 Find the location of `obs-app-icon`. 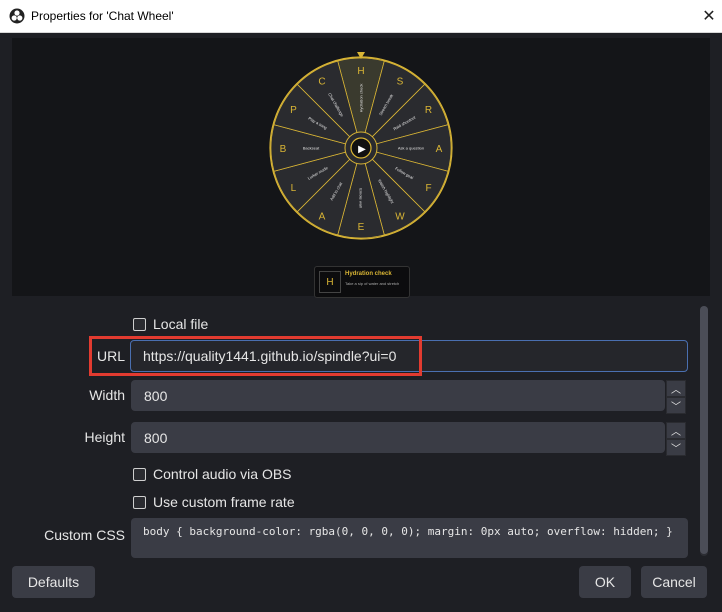

obs-app-icon is located at coordinates (17, 16).